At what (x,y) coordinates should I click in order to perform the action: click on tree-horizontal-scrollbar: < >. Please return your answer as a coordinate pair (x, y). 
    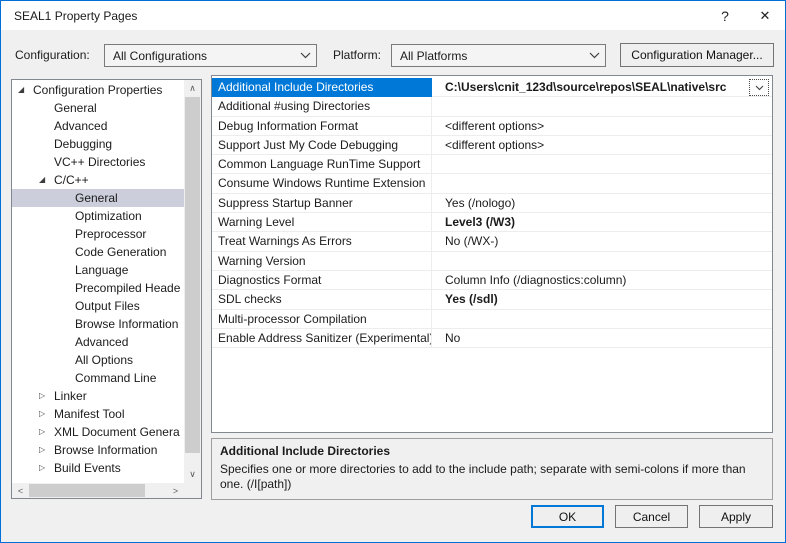
    Looking at the image, I should click on (98, 490).